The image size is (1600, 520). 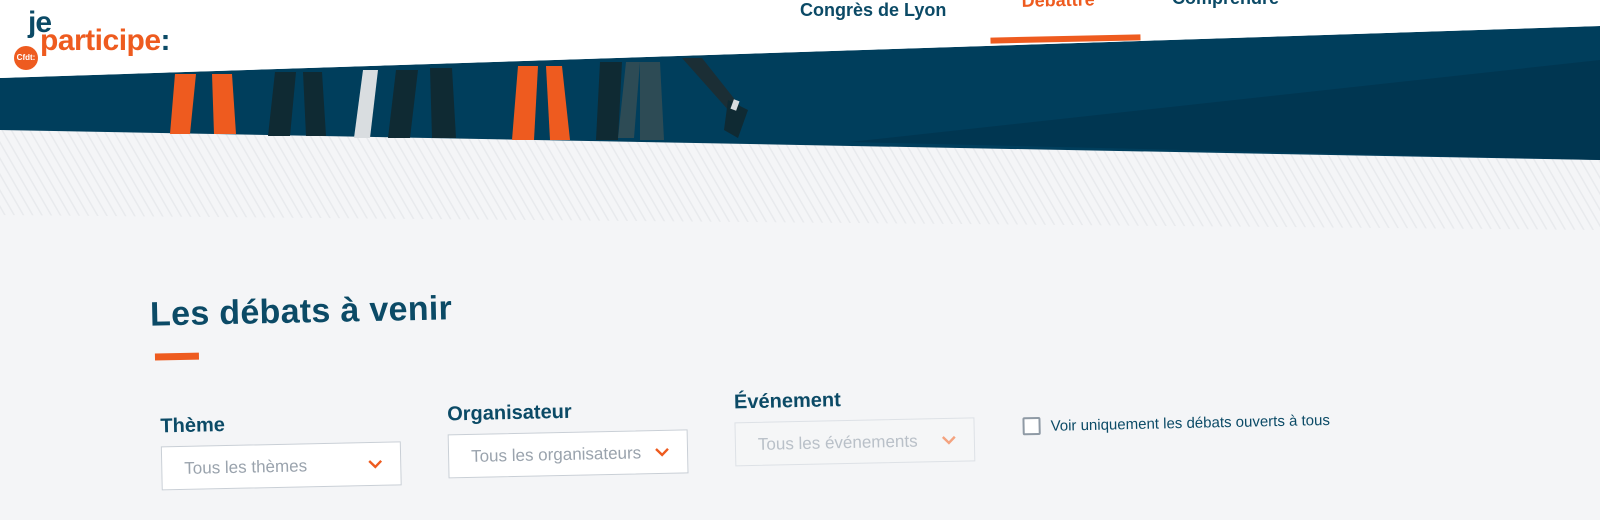 What do you see at coordinates (509, 413) in the screenshot?
I see `filter-organisateur-label: Organisateur` at bounding box center [509, 413].